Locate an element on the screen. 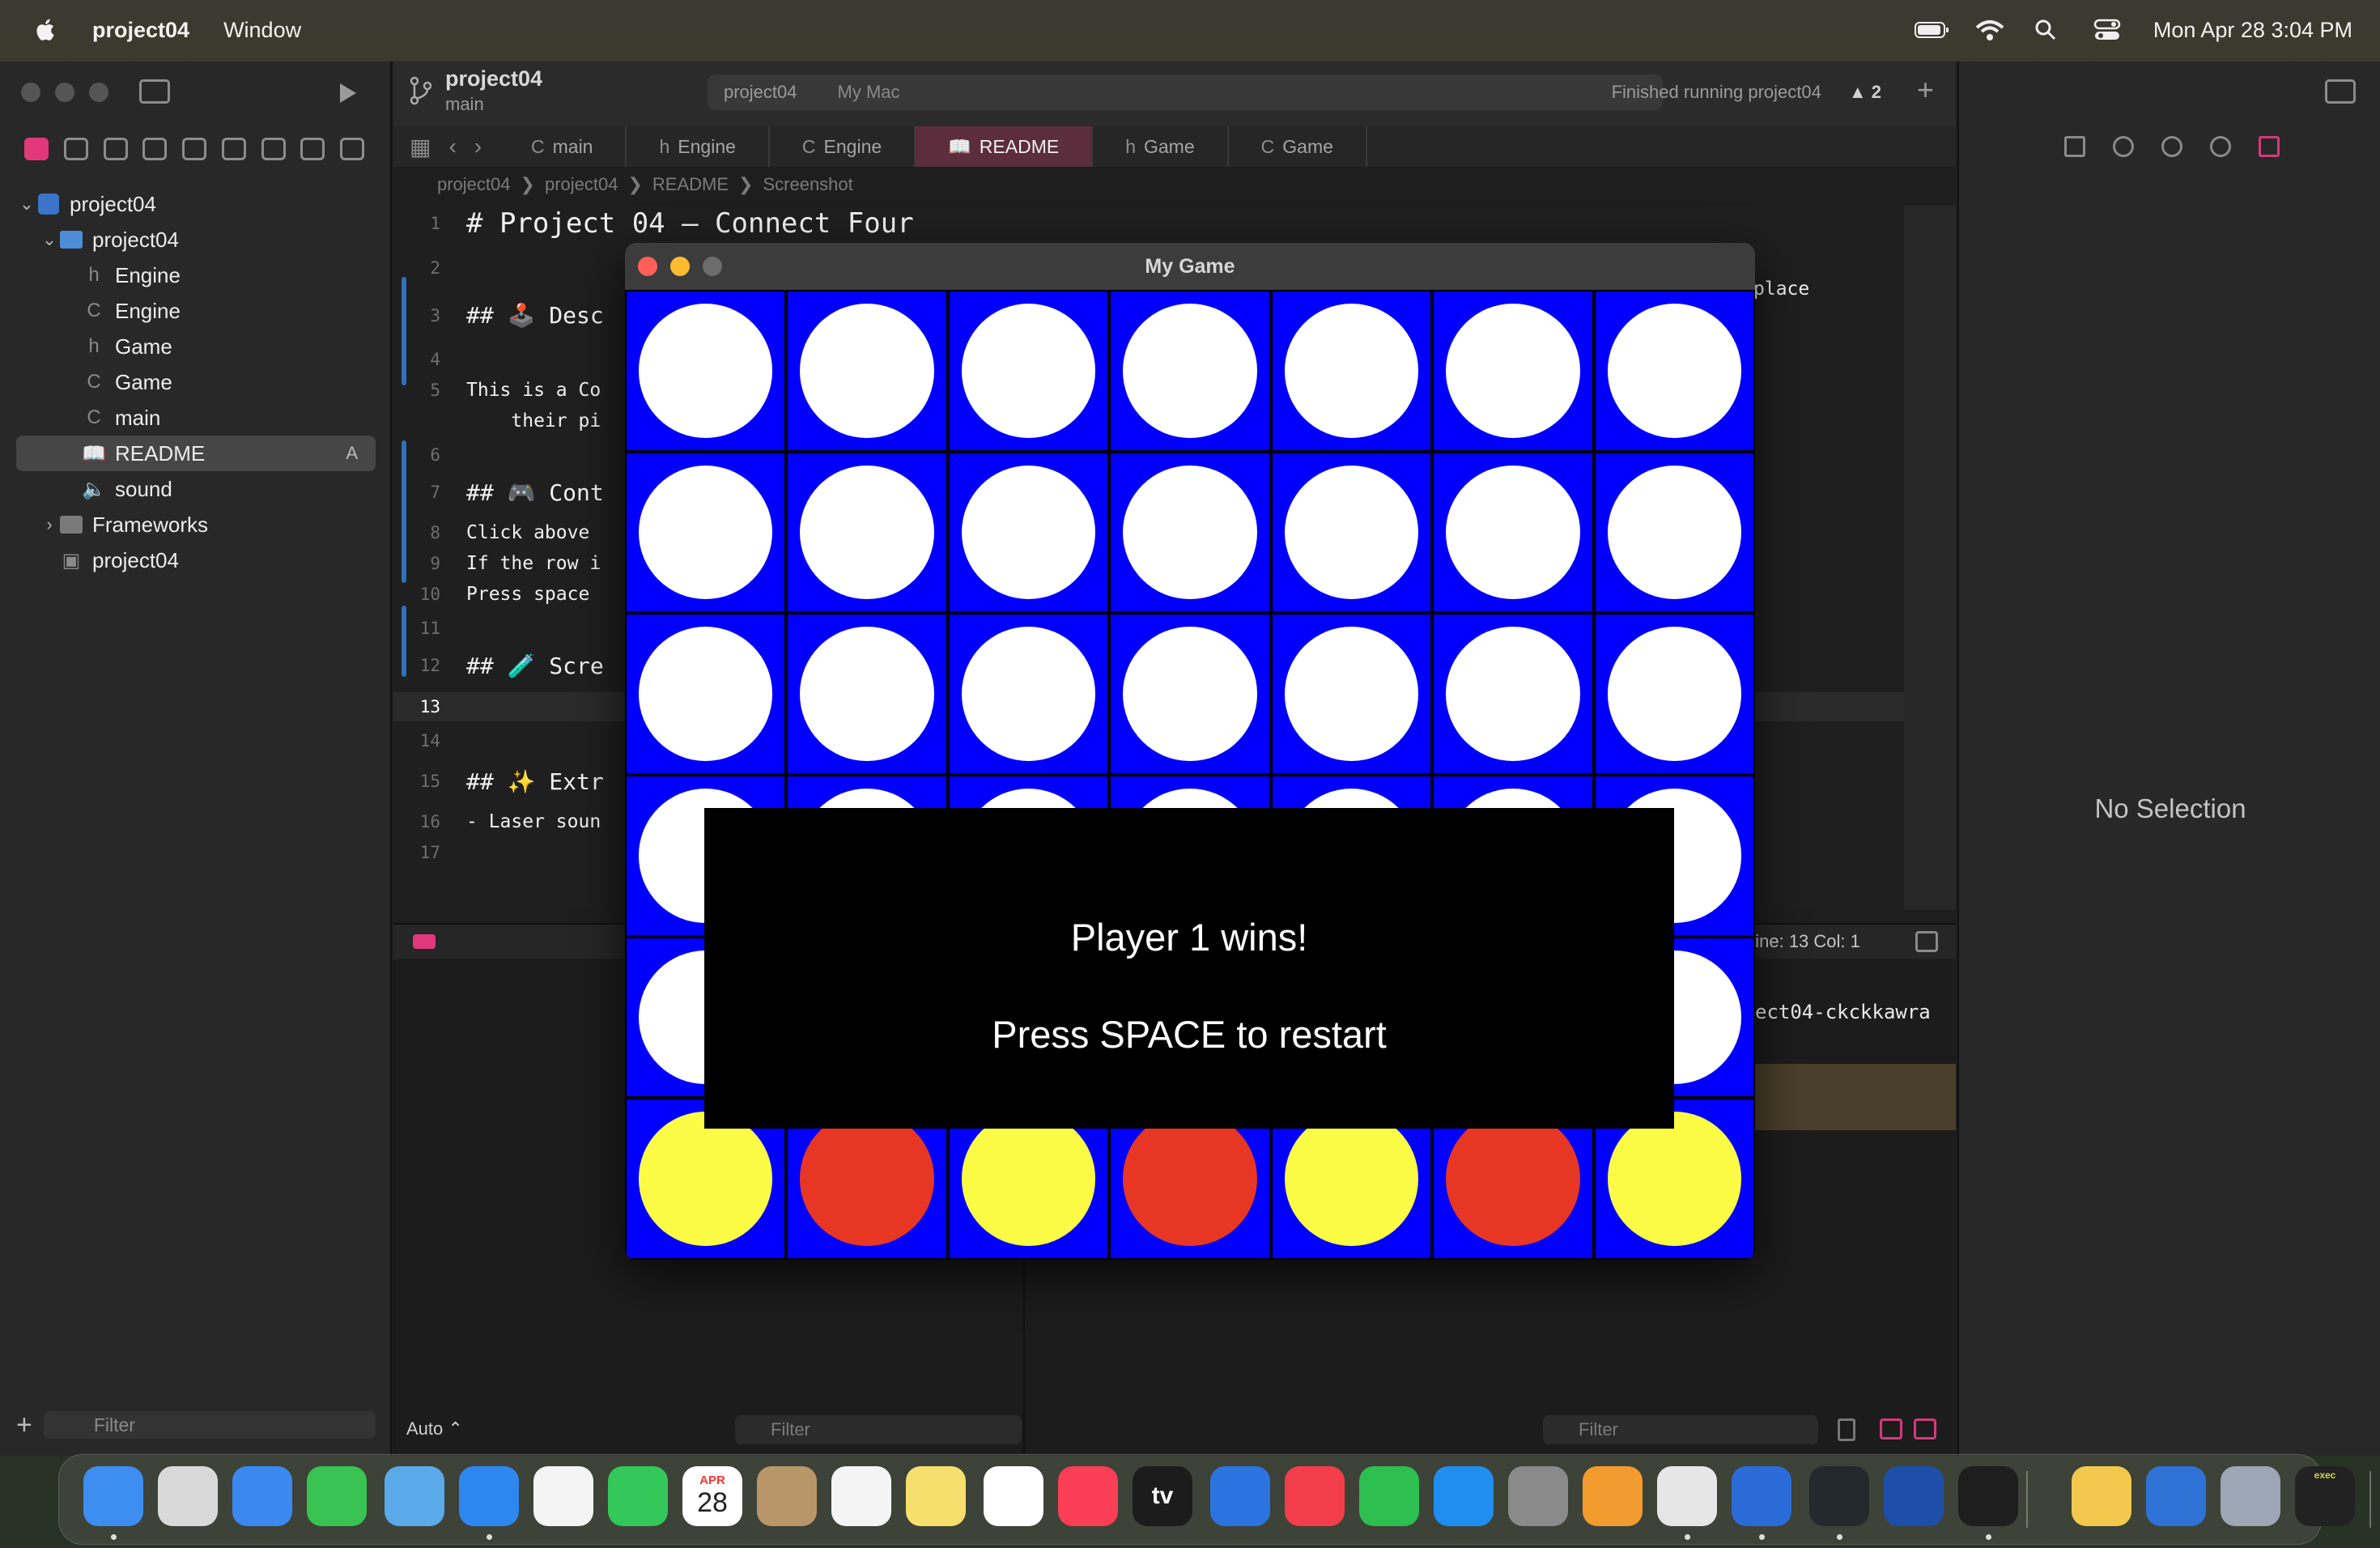  file-tree-item: › Frameworks is located at coordinates (196, 524).